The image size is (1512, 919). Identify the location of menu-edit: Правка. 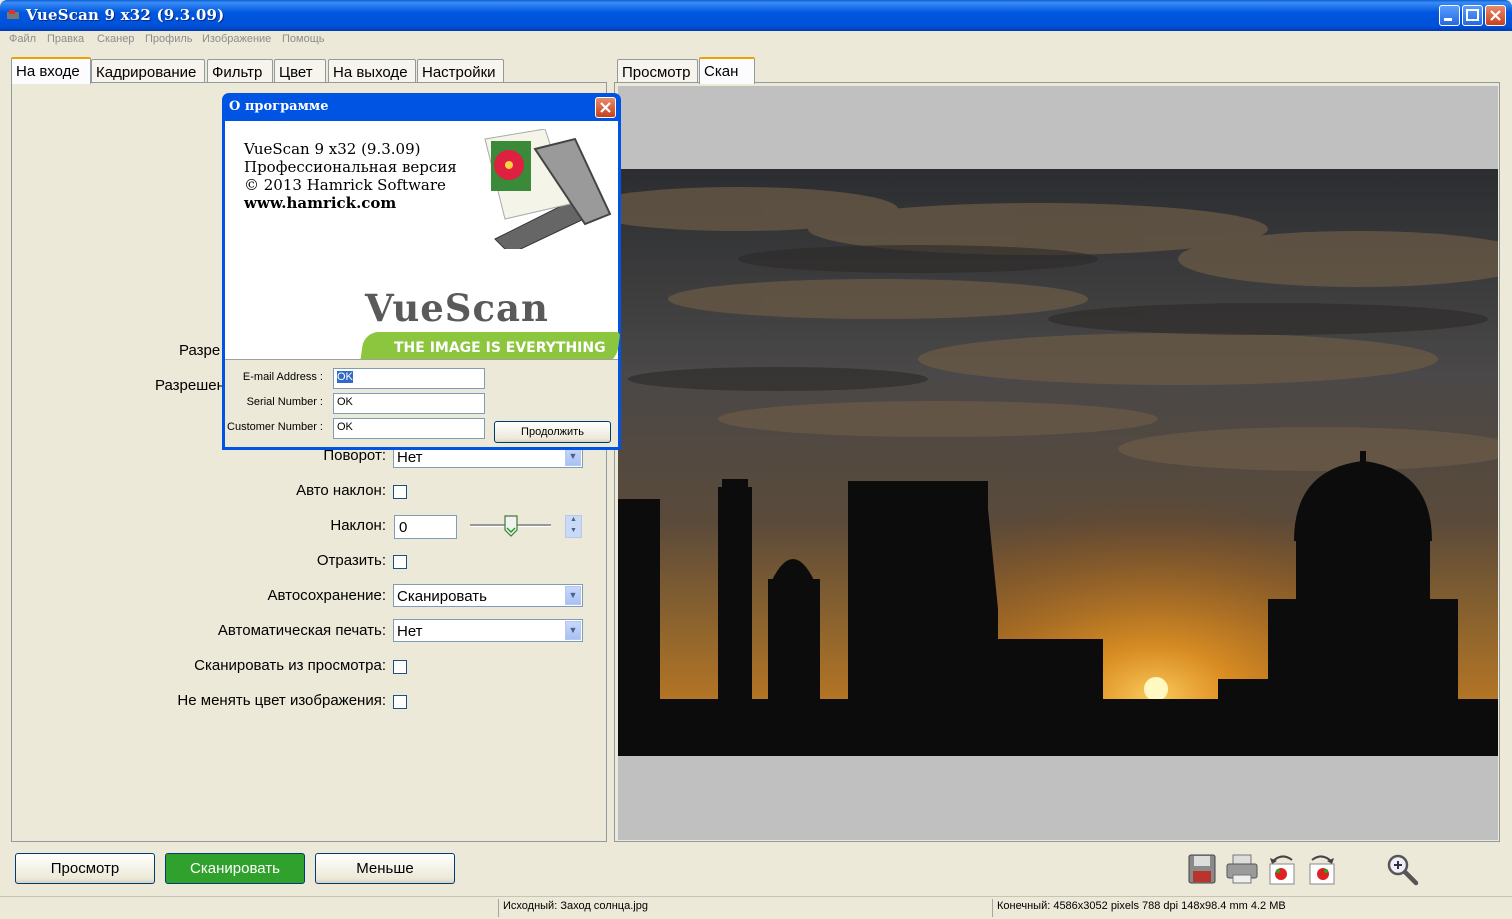
(65, 39).